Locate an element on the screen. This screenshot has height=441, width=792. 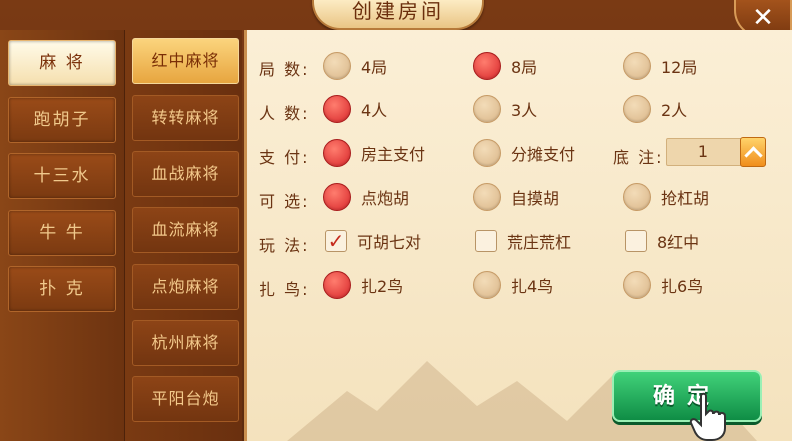
checkbox-checked: ✓ is located at coordinates (336, 241).